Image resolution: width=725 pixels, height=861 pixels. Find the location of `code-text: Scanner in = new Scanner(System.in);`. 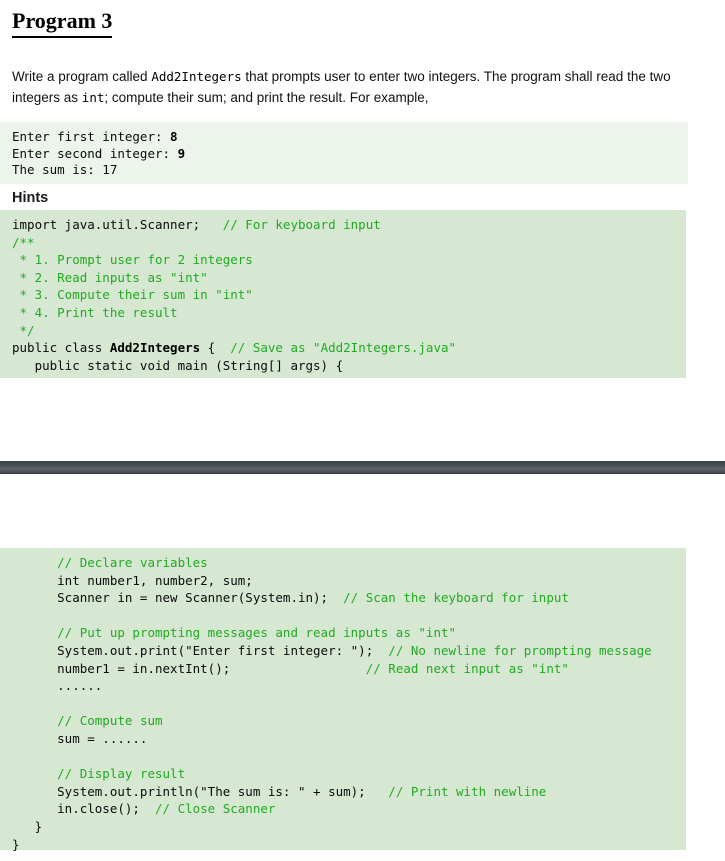

code-text: Scanner in = new Scanner(System.in); is located at coordinates (178, 598).